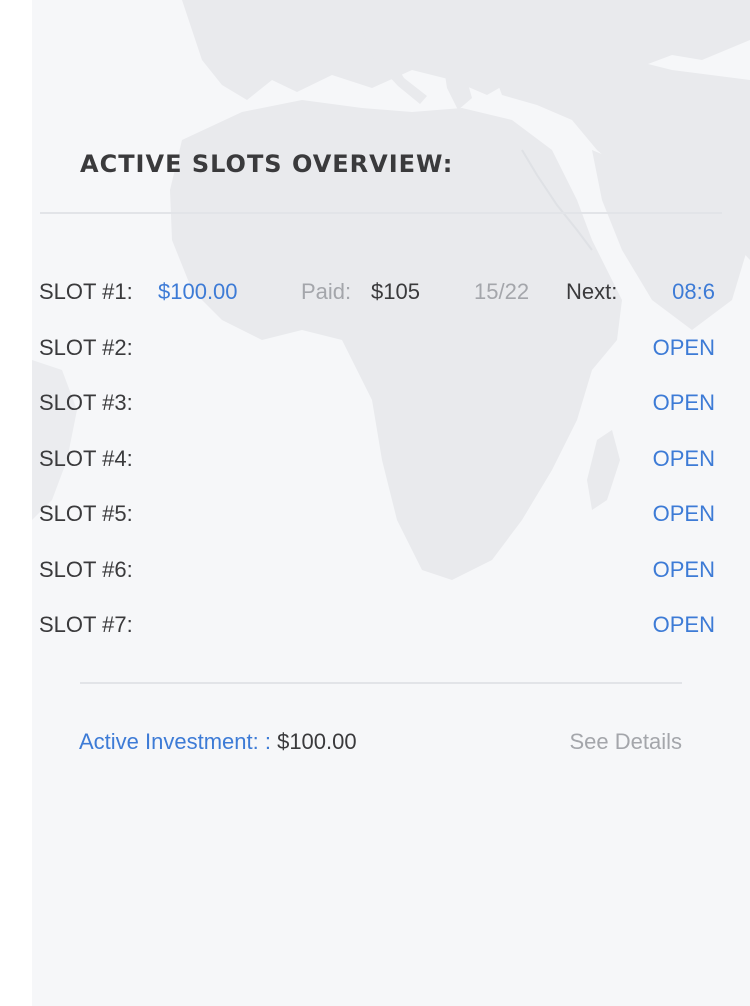 This screenshot has width=750, height=1006. What do you see at coordinates (178, 741) in the screenshot?
I see `active-investment-label: Active Investment: :` at bounding box center [178, 741].